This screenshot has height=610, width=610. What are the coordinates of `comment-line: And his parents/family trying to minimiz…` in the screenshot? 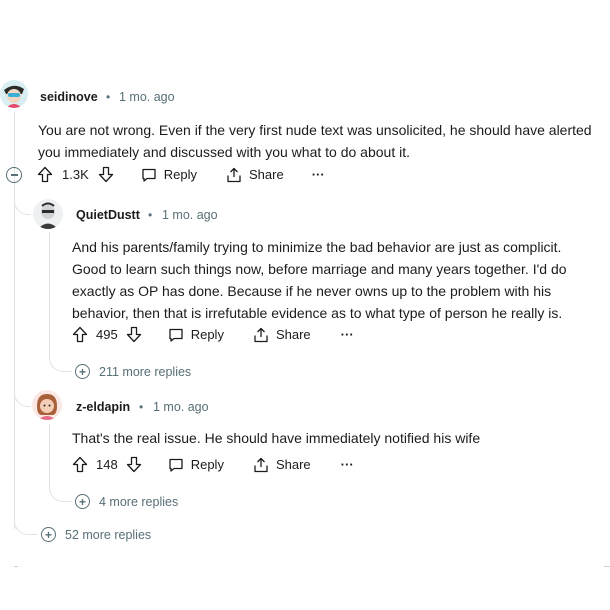 It's located at (317, 247).